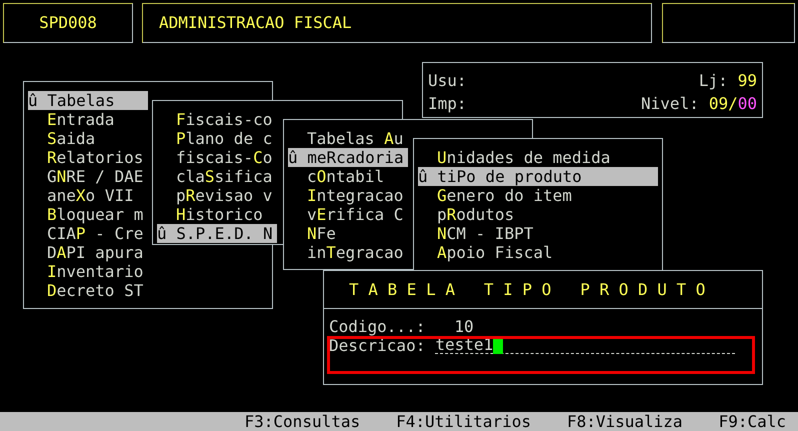 This screenshot has height=431, width=798. What do you see at coordinates (88, 233) in the screenshot?
I see `menu-item: CIAP - Cre` at bounding box center [88, 233].